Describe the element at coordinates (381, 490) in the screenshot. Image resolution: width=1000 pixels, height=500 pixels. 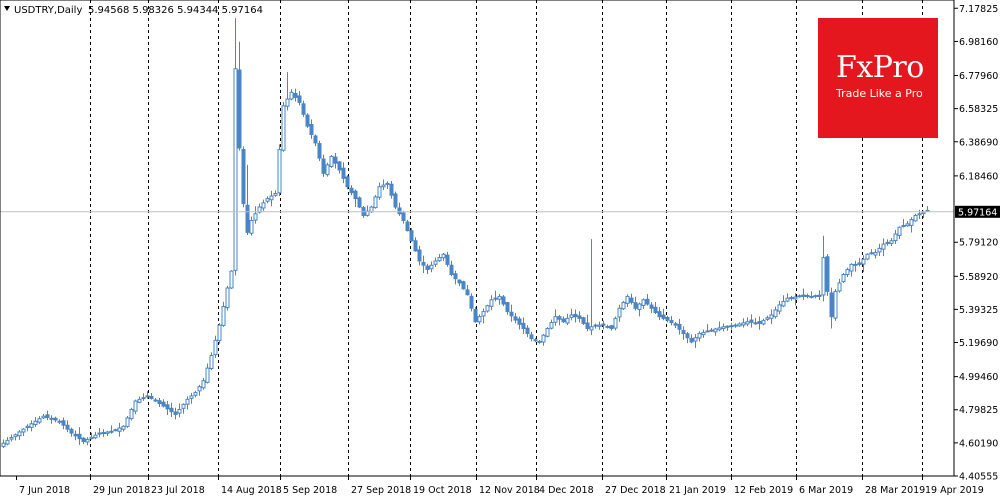
I see `x-tick-label: 27 Sep 2018` at that location.